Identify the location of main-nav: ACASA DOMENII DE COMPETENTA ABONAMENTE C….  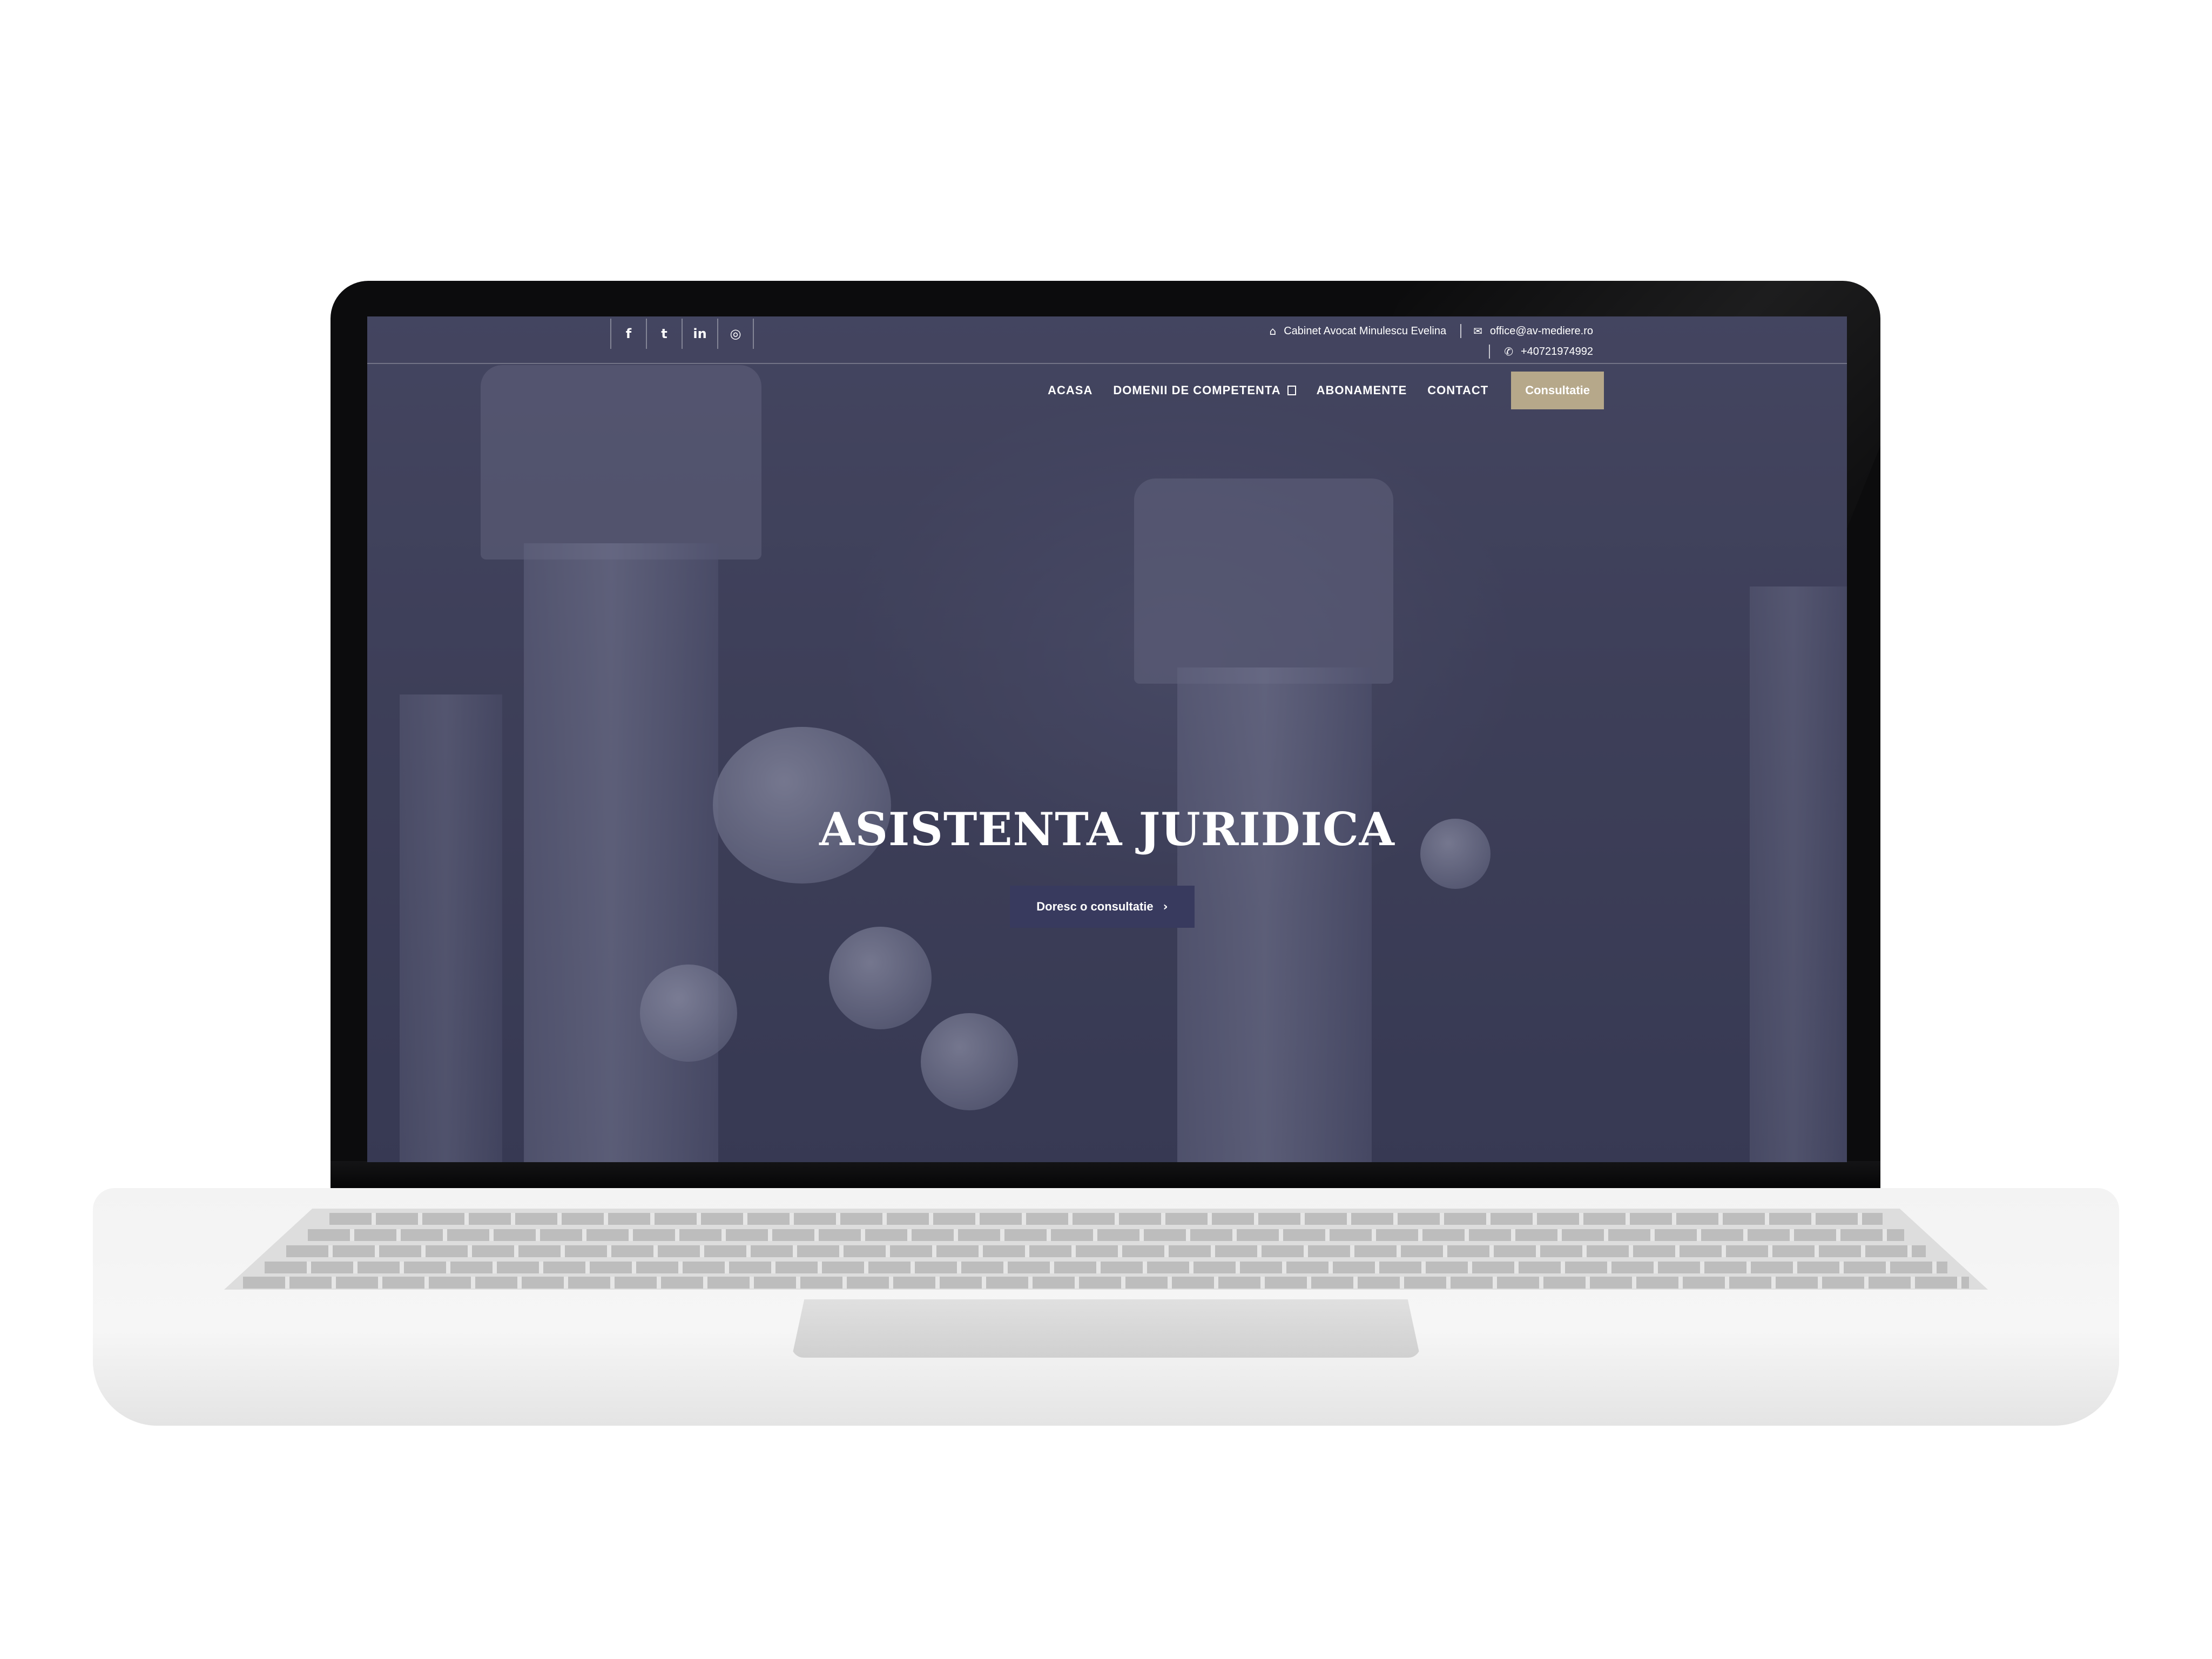
(1315, 390).